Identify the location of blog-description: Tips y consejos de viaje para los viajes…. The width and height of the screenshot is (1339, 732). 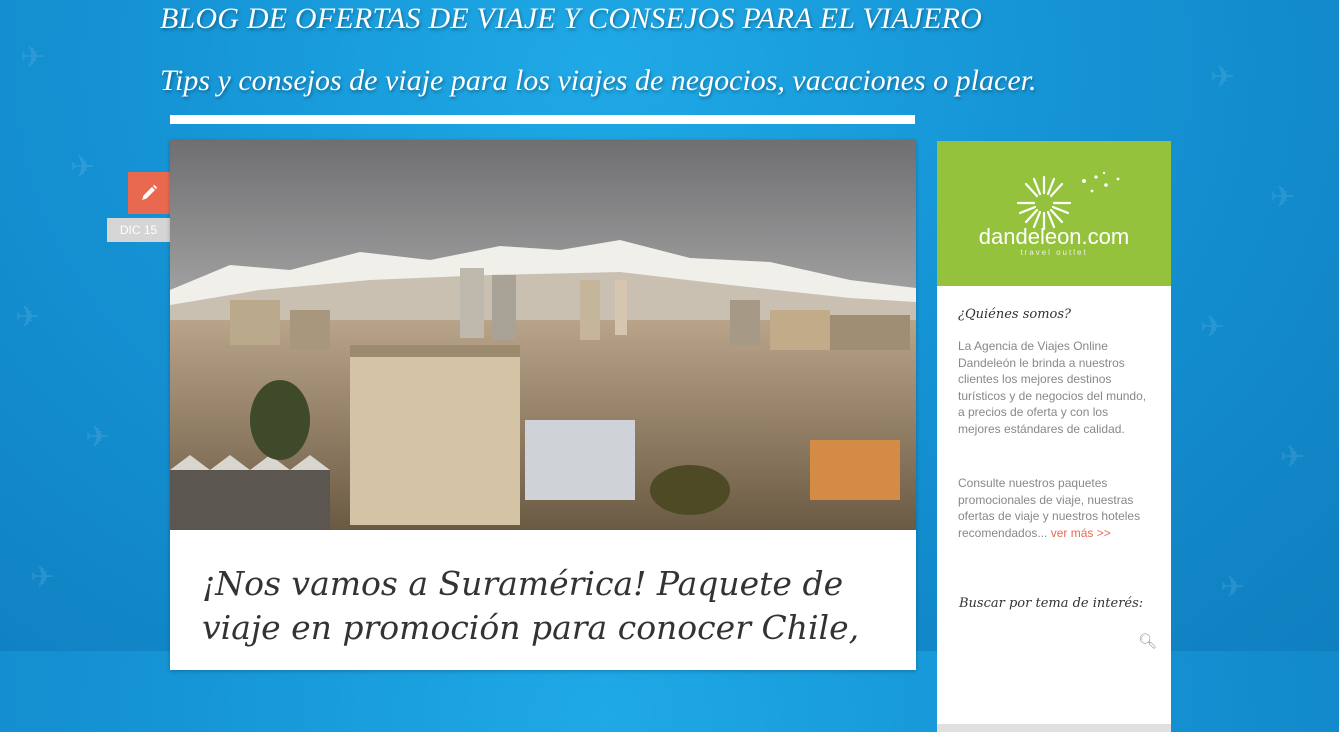
(598, 80).